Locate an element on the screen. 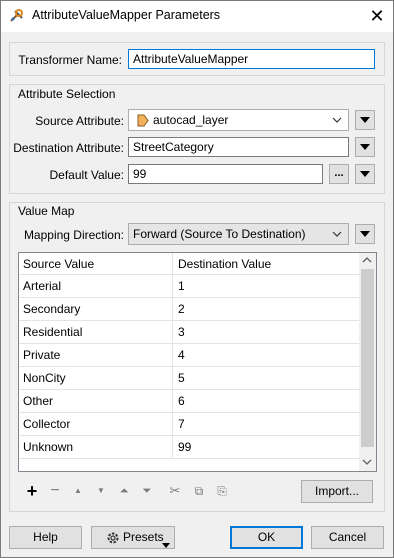 This screenshot has width=394, height=558. add-row-icon: + is located at coordinates (32, 491).